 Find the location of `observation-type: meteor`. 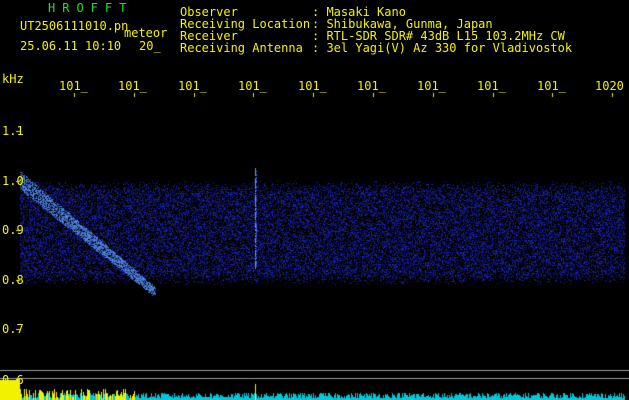

observation-type: meteor is located at coordinates (146, 33).